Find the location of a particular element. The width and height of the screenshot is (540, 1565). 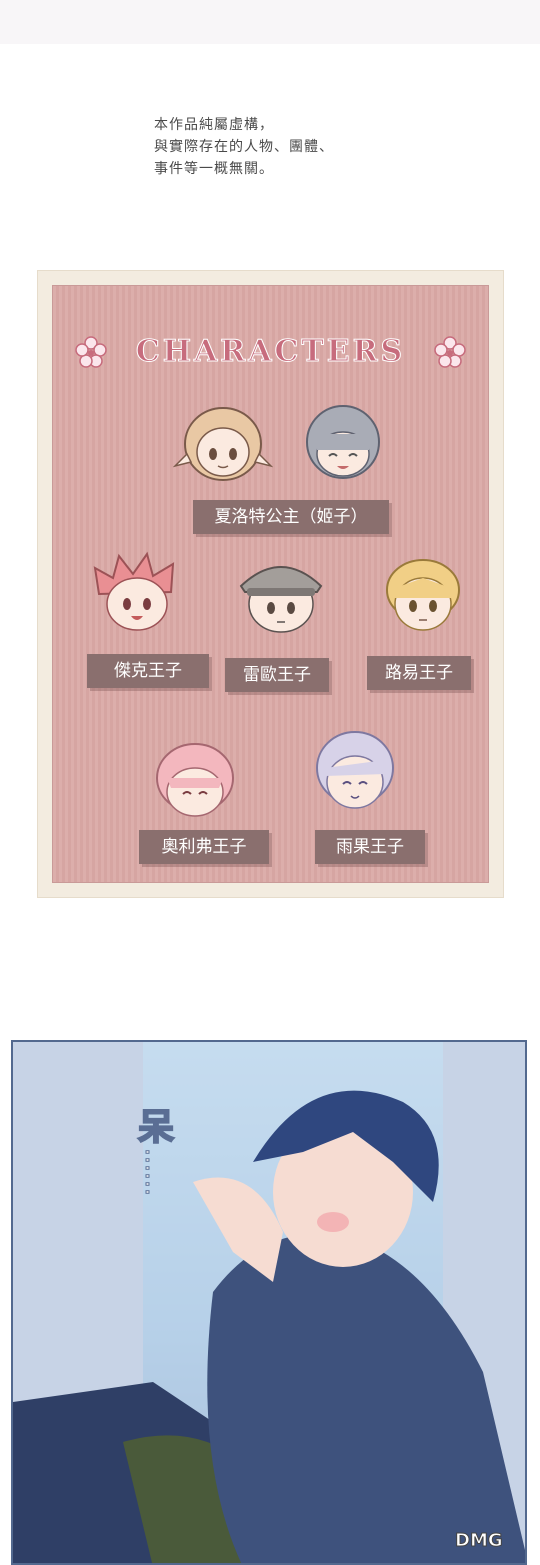

label-charlotte: 夏洛特公主（姬子） is located at coordinates (291, 517).